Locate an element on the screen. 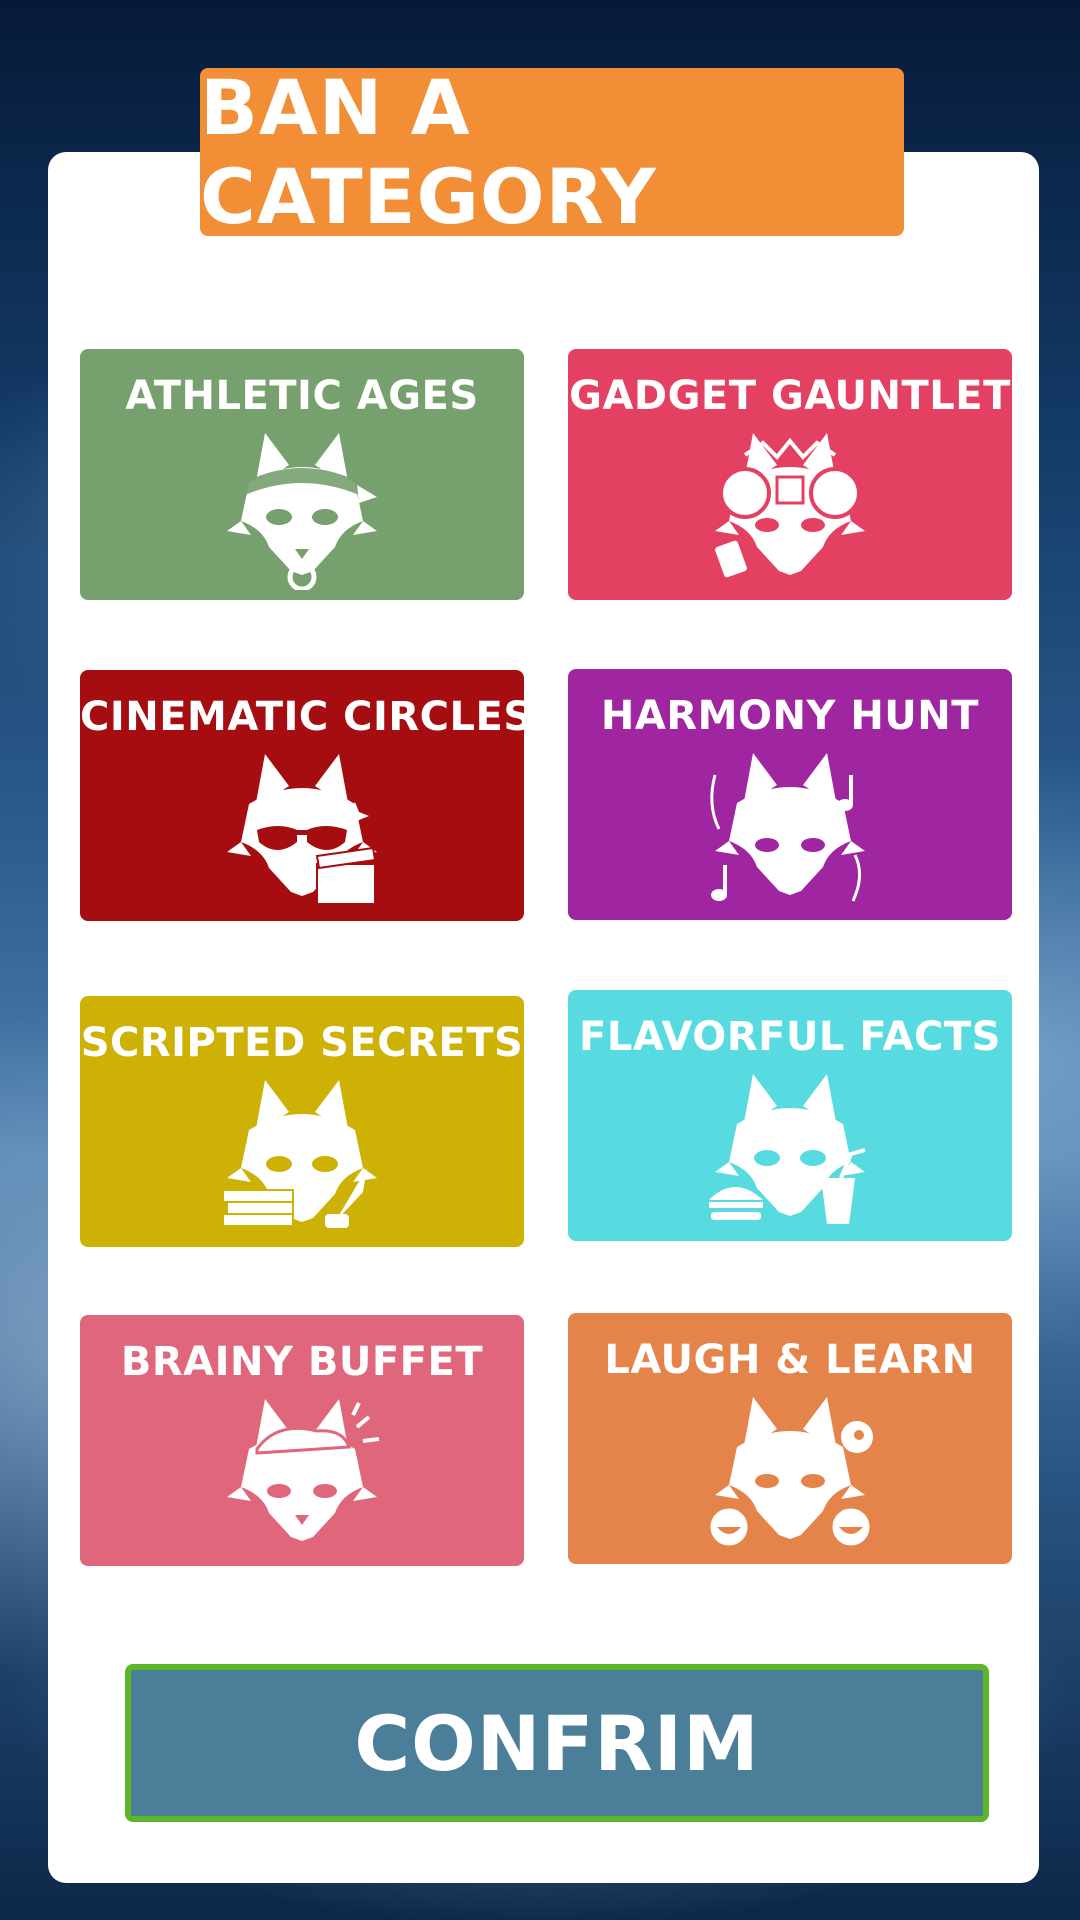 This screenshot has height=1920, width=1080. category-tile-flavorful-facts: FLAVORFUL FACTS is located at coordinates (790, 1115).